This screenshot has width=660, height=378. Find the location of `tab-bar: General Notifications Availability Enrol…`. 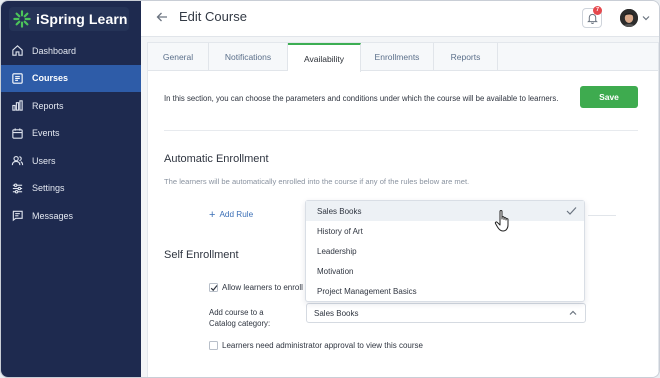

tab-bar: General Notifications Availability Enrol… is located at coordinates (403, 57).